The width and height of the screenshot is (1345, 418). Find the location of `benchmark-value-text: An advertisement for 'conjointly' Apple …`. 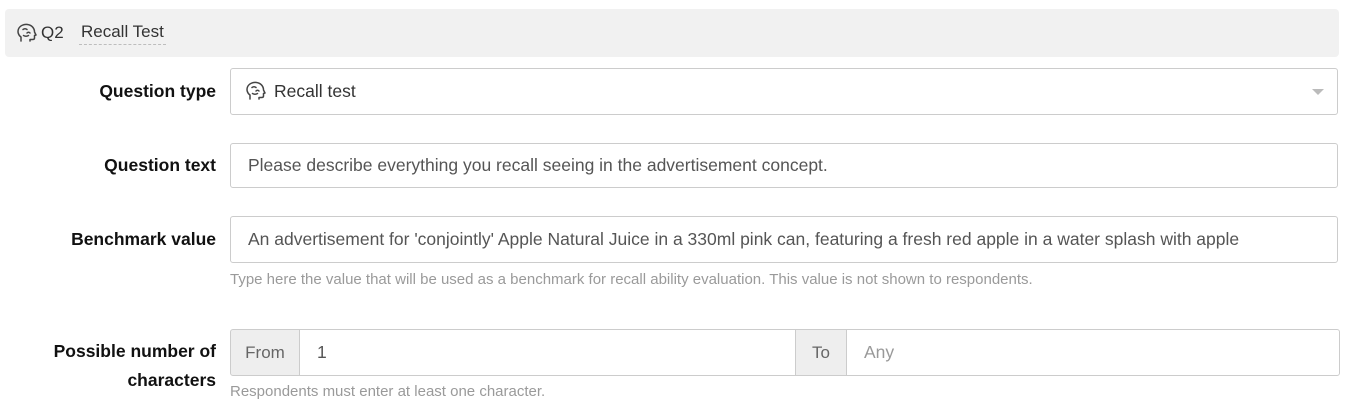

benchmark-value-text: An advertisement for 'conjointly' Apple … is located at coordinates (744, 239).